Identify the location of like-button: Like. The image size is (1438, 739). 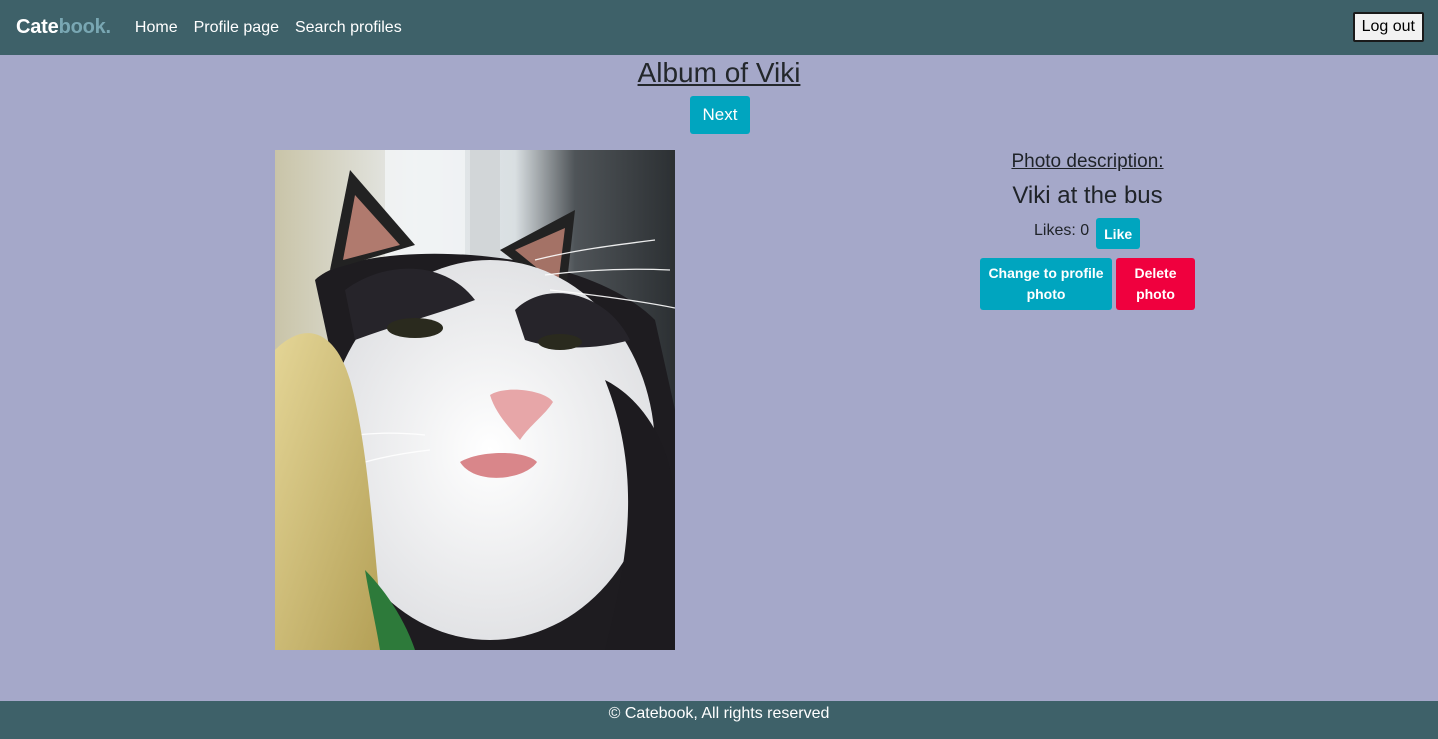
(1118, 233).